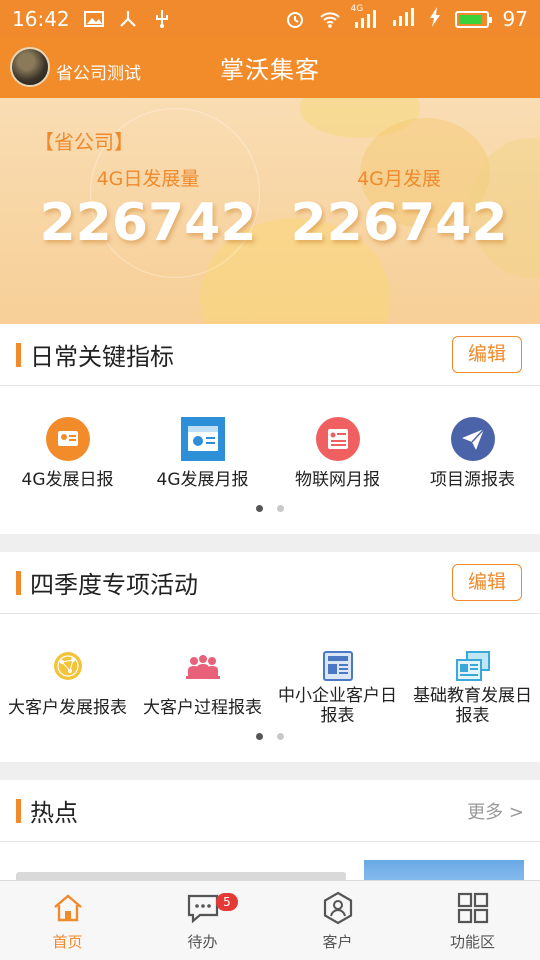 The image size is (540, 960). Describe the element at coordinates (202, 480) in the screenshot. I see `grid-item-label: 4G发展月报` at that location.